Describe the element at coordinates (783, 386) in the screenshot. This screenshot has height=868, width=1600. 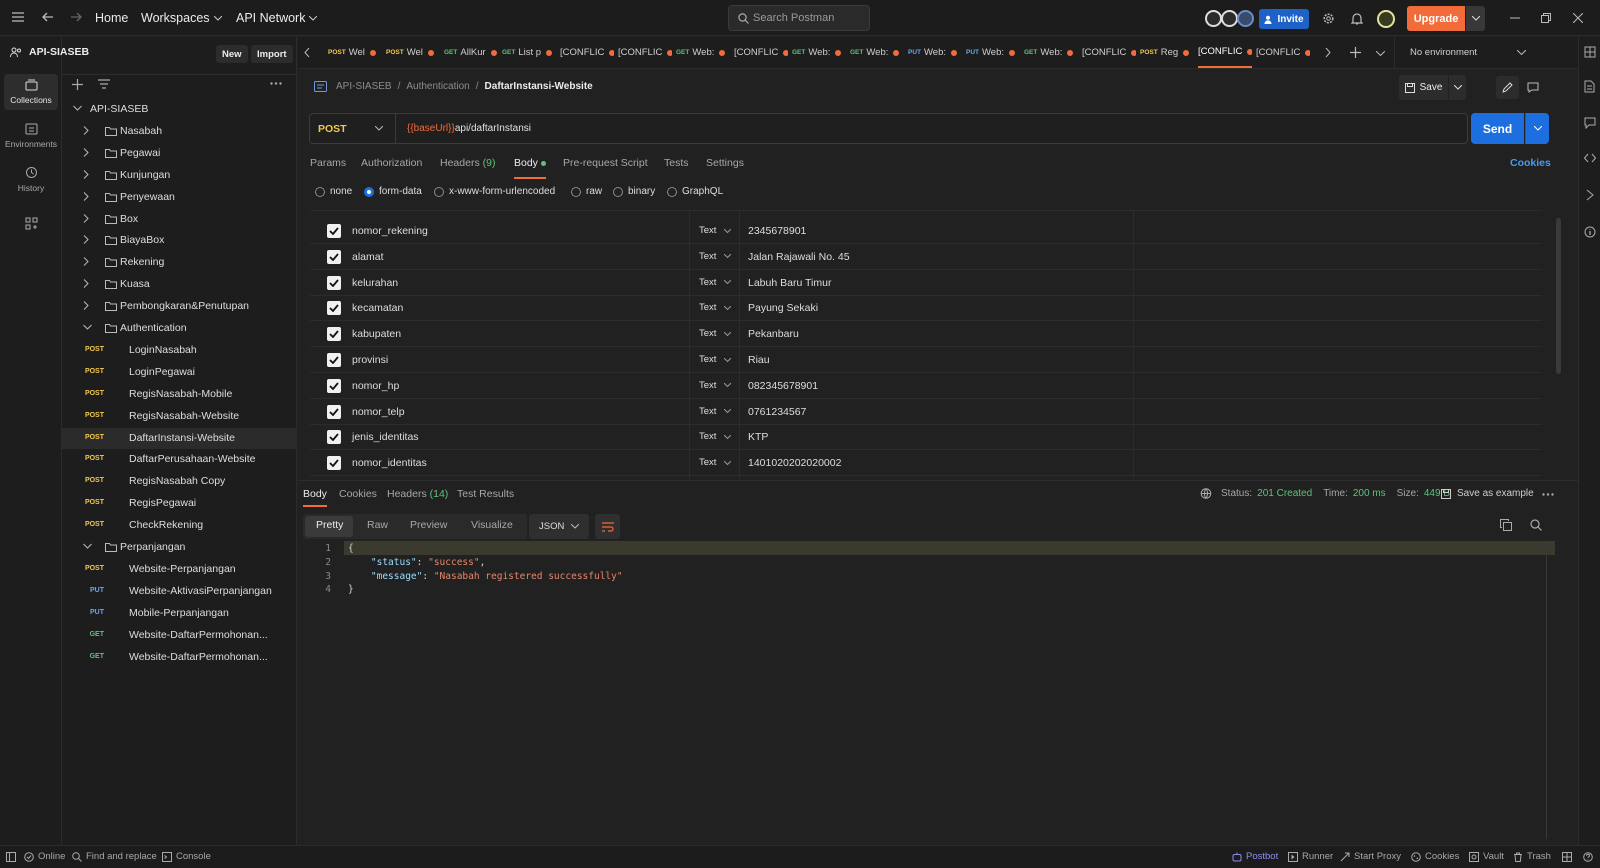
I see `param-value: 082345678901` at that location.